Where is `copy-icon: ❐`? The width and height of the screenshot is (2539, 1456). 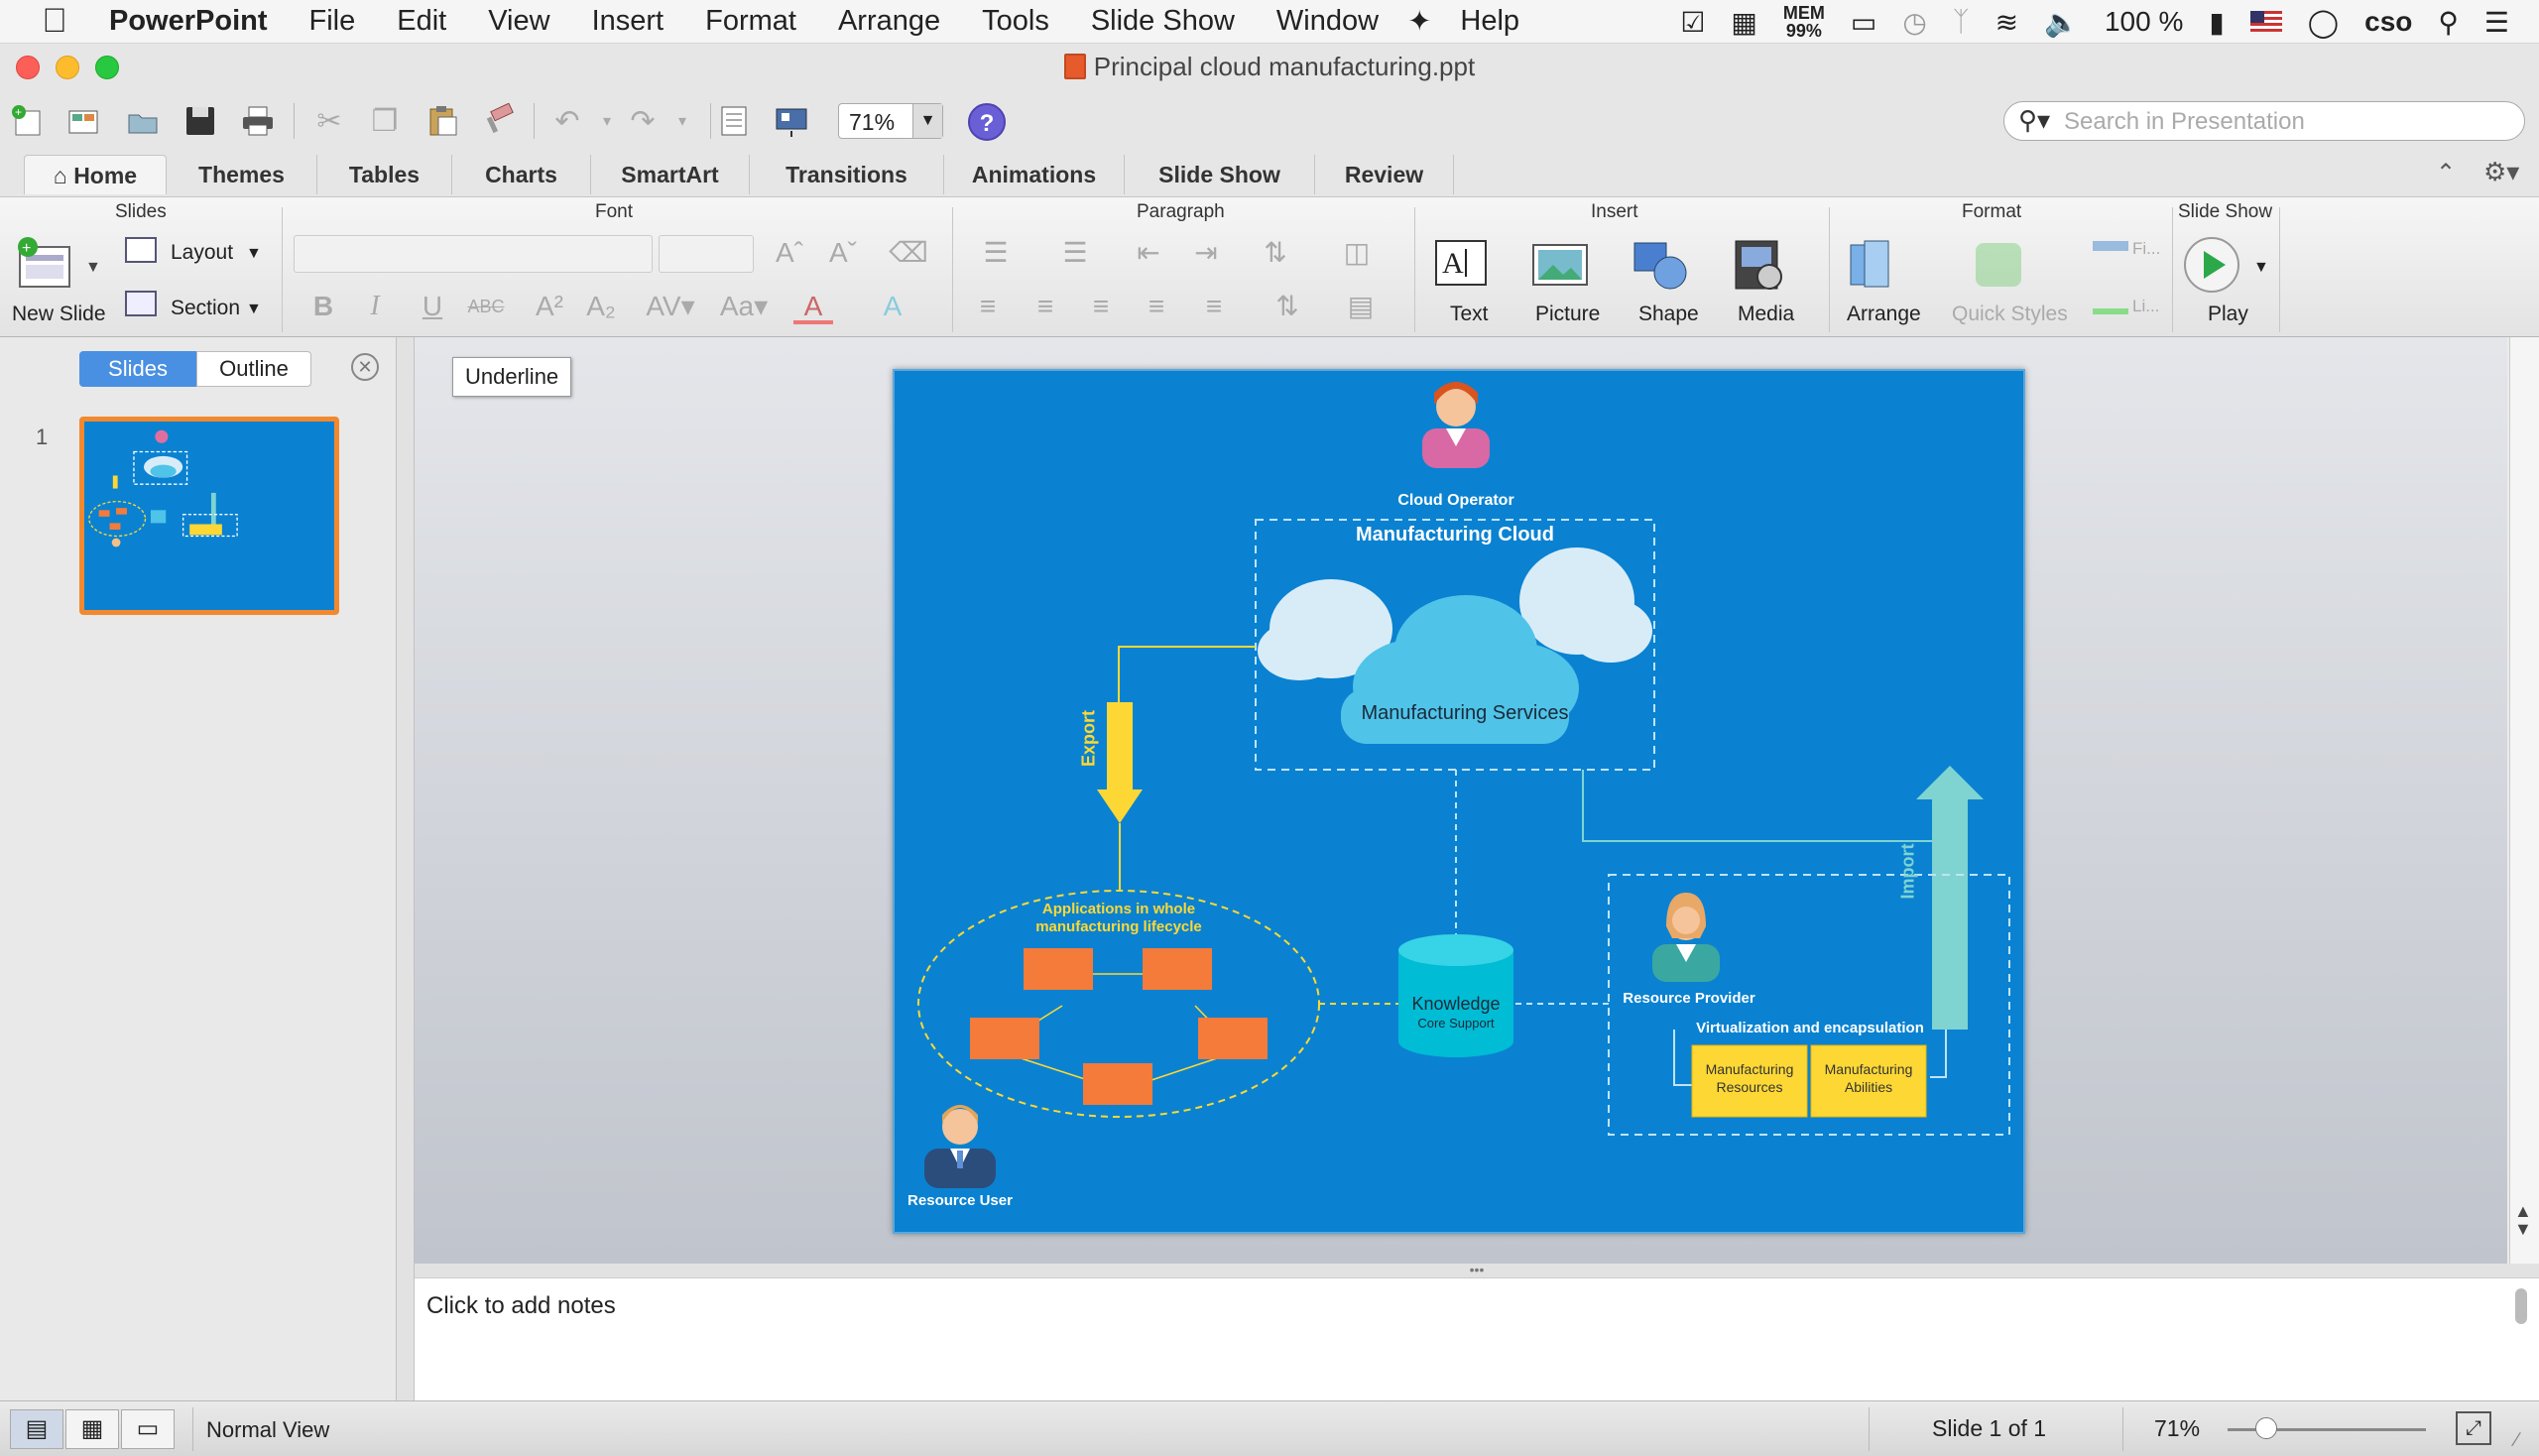 copy-icon: ❐ is located at coordinates (385, 121).